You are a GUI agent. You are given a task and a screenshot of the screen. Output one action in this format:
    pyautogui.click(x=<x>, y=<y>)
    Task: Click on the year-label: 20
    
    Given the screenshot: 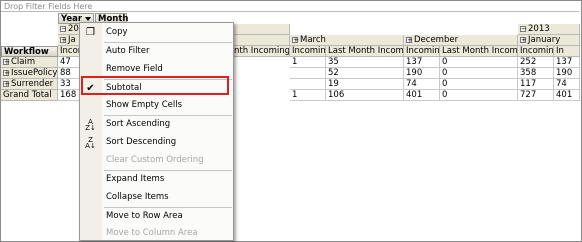 What is the action you would take?
    pyautogui.click(x=73, y=29)
    